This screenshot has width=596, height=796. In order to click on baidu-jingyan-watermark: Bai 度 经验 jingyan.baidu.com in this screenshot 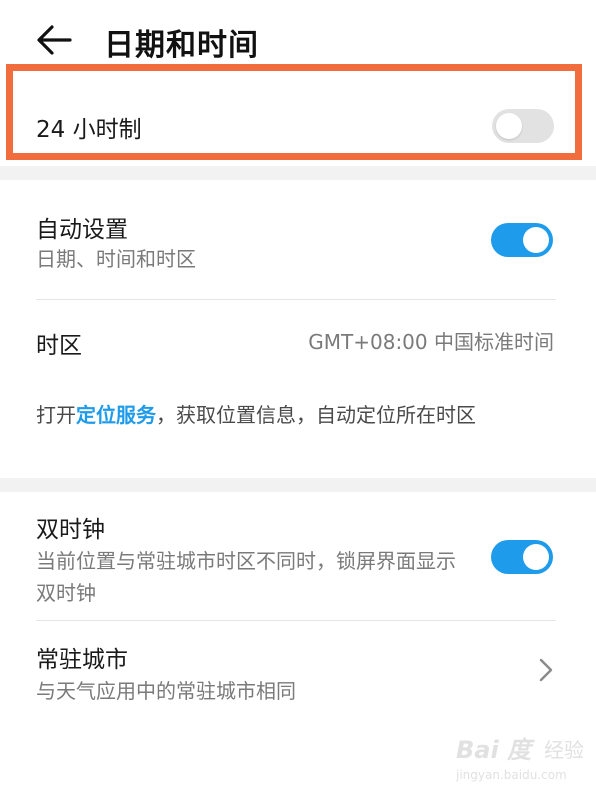, I will do `click(521, 760)`.